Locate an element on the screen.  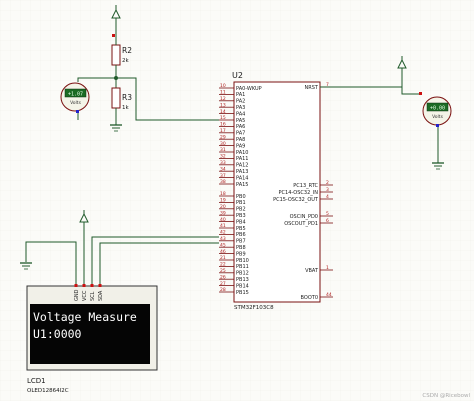
pin-number: 38 is located at coordinates (223, 182).